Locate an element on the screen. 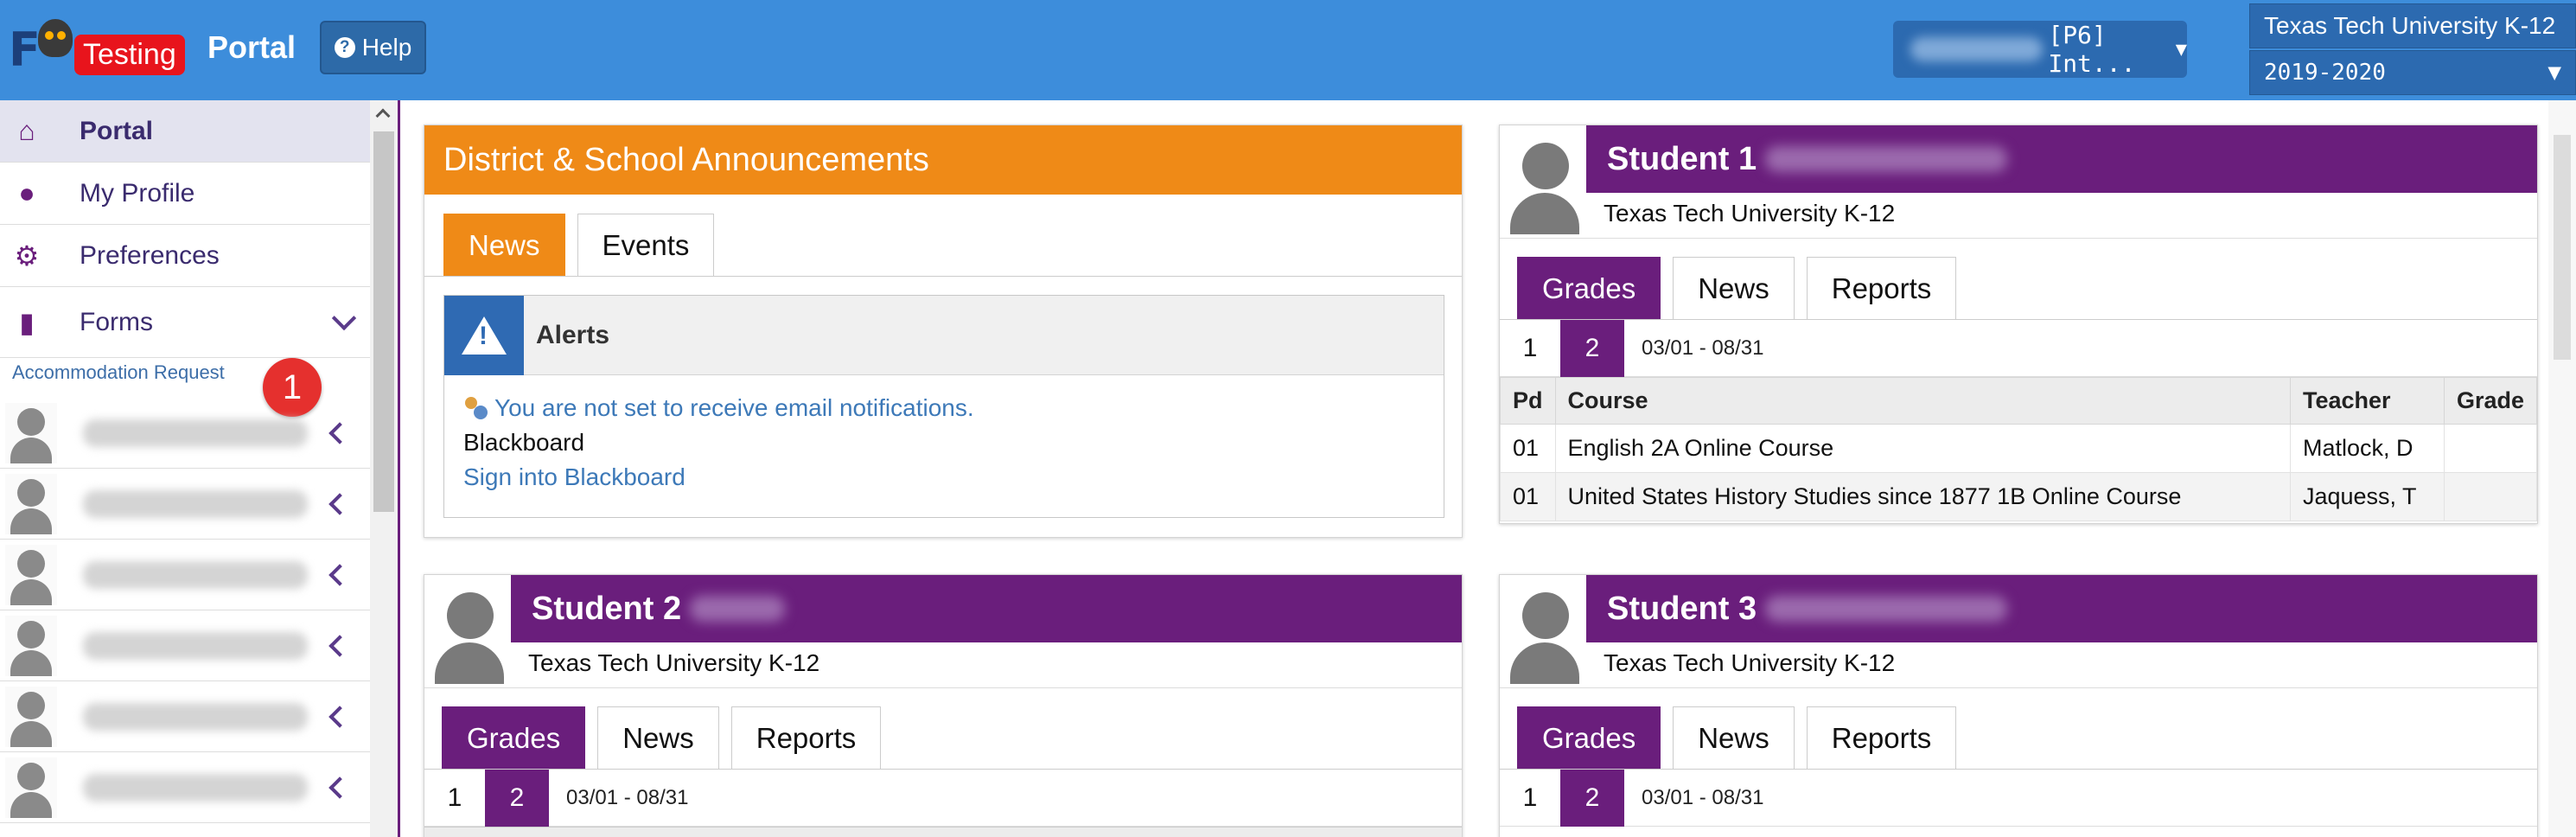  blackboard-signin-link: Sign into Blackboard is located at coordinates (574, 477).